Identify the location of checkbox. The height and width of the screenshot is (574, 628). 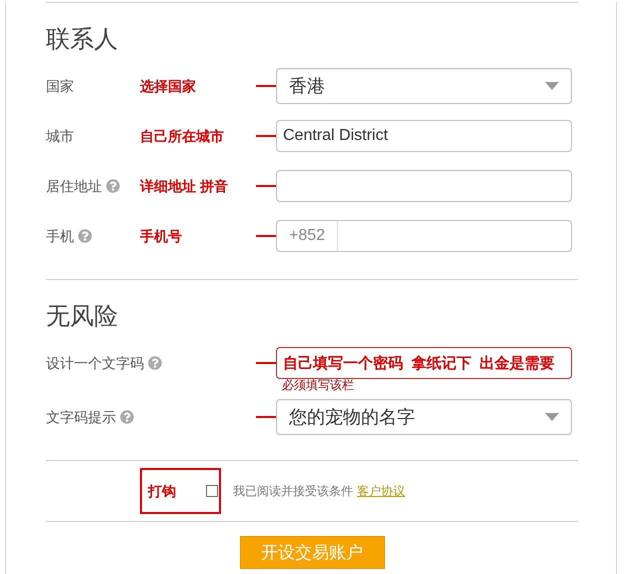
(212, 491).